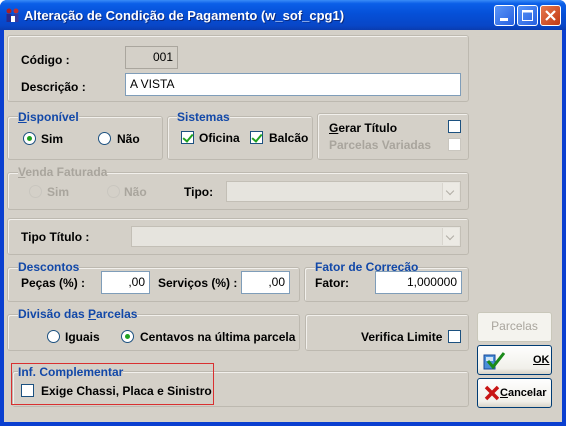 The width and height of the screenshot is (566, 426). Describe the element at coordinates (71, 372) in the screenshot. I see `inf-complementar-title: Inf. Complementar` at that location.